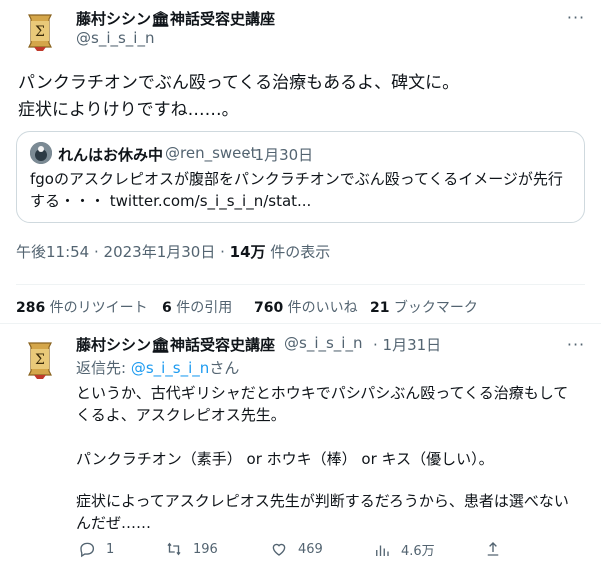 Image resolution: width=601 pixels, height=564 pixels. Describe the element at coordinates (181, 415) in the screenshot. I see `reply-text-line2: くるよ、アスクレピオス先生。` at that location.